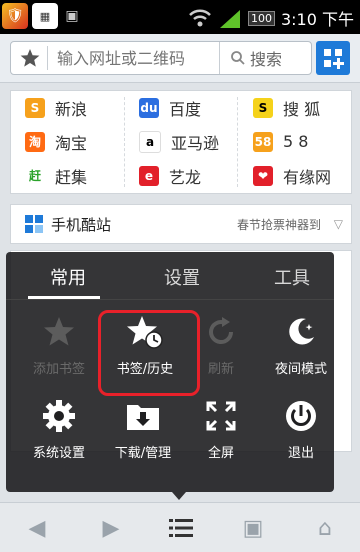 Image resolution: width=360 pixels, height=552 pixels. I want to click on menu-item-label: 下载/管理, so click(143, 453).